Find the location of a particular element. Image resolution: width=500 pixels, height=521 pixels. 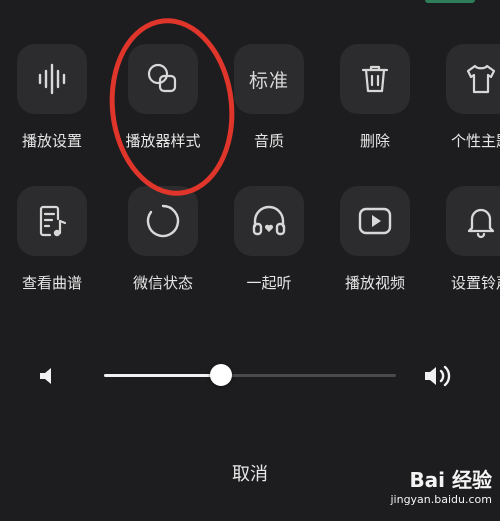

overlap-squares-icon is located at coordinates (162, 78).